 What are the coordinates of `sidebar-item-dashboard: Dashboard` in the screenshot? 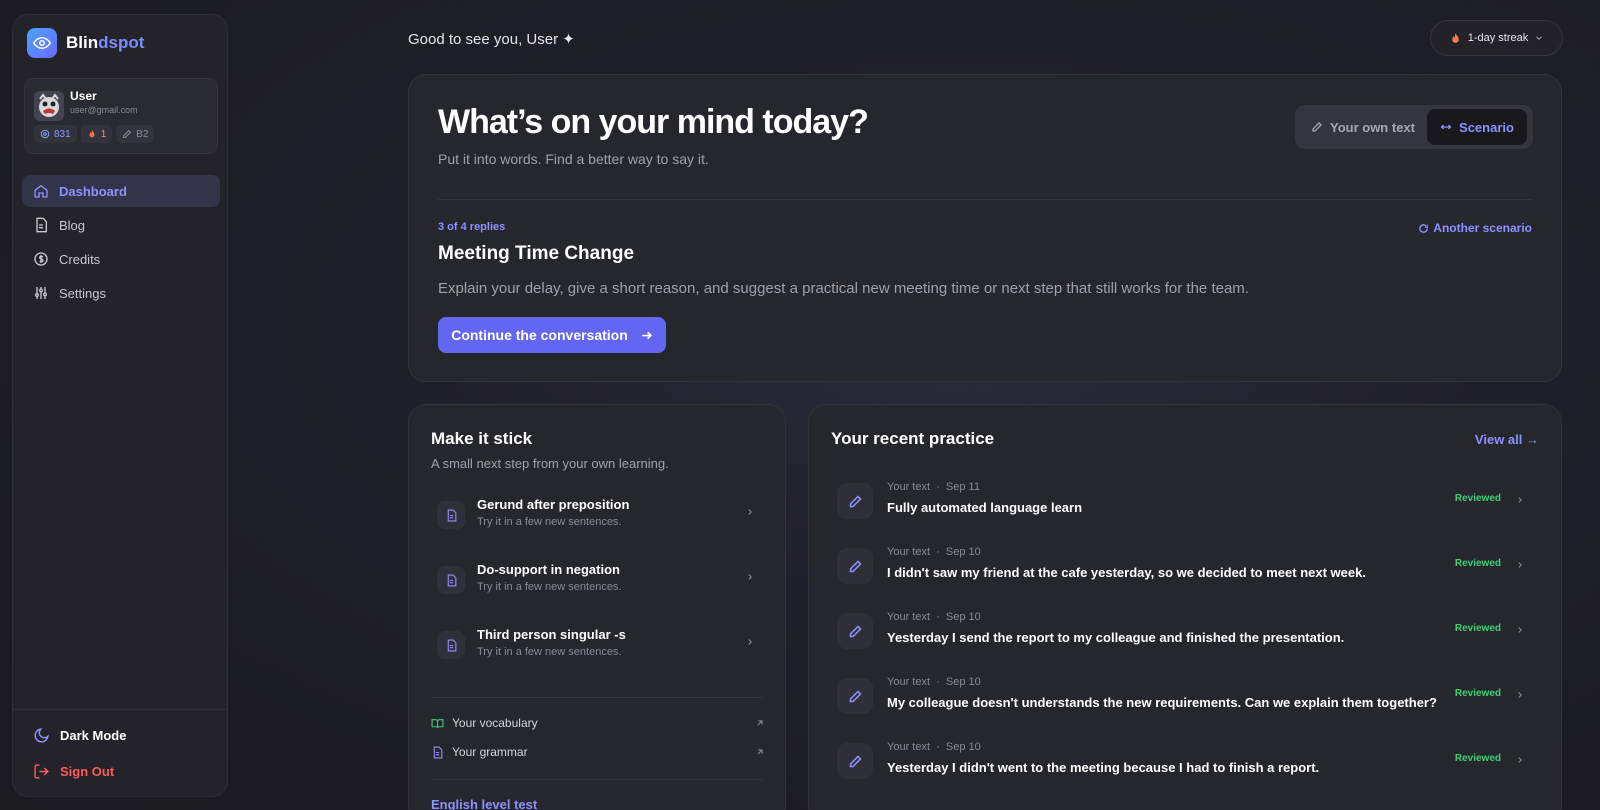 It's located at (121, 191).